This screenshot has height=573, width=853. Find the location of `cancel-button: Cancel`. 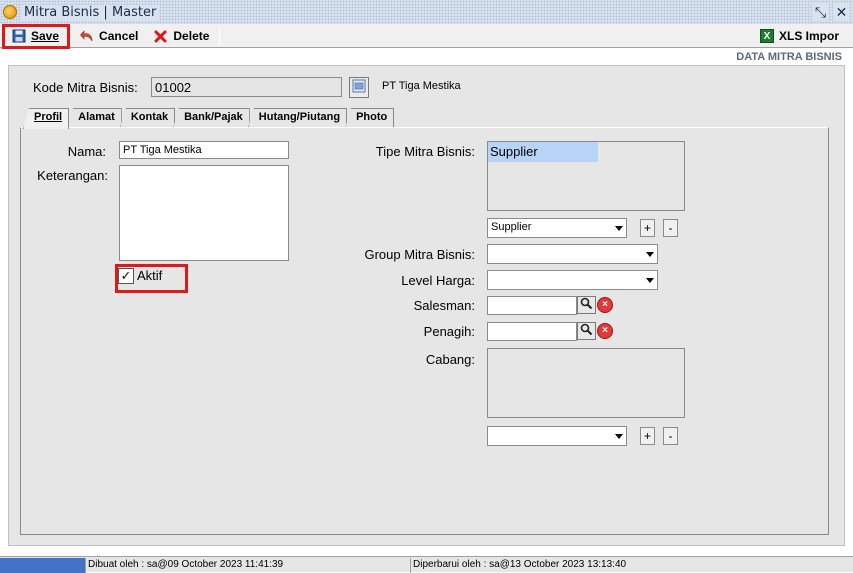

cancel-button: Cancel is located at coordinates (109, 36).